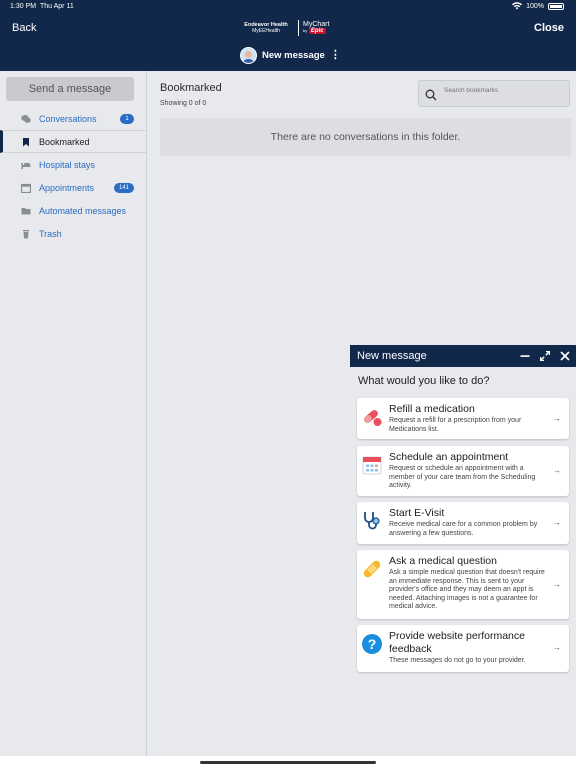 The image size is (576, 768). Describe the element at coordinates (293, 55) in the screenshot. I see `header-title: New message` at that location.